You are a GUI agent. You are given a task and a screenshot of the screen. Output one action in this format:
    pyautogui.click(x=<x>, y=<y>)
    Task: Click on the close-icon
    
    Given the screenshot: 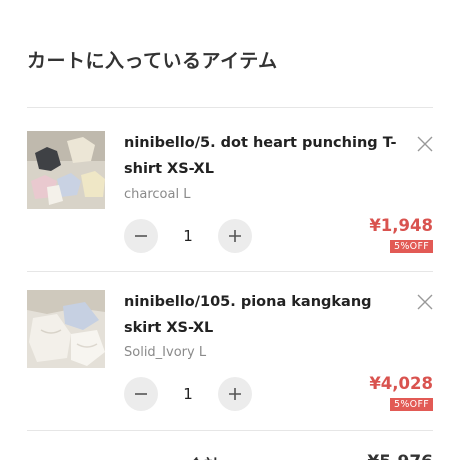 What is the action you would take?
    pyautogui.click(x=425, y=302)
    